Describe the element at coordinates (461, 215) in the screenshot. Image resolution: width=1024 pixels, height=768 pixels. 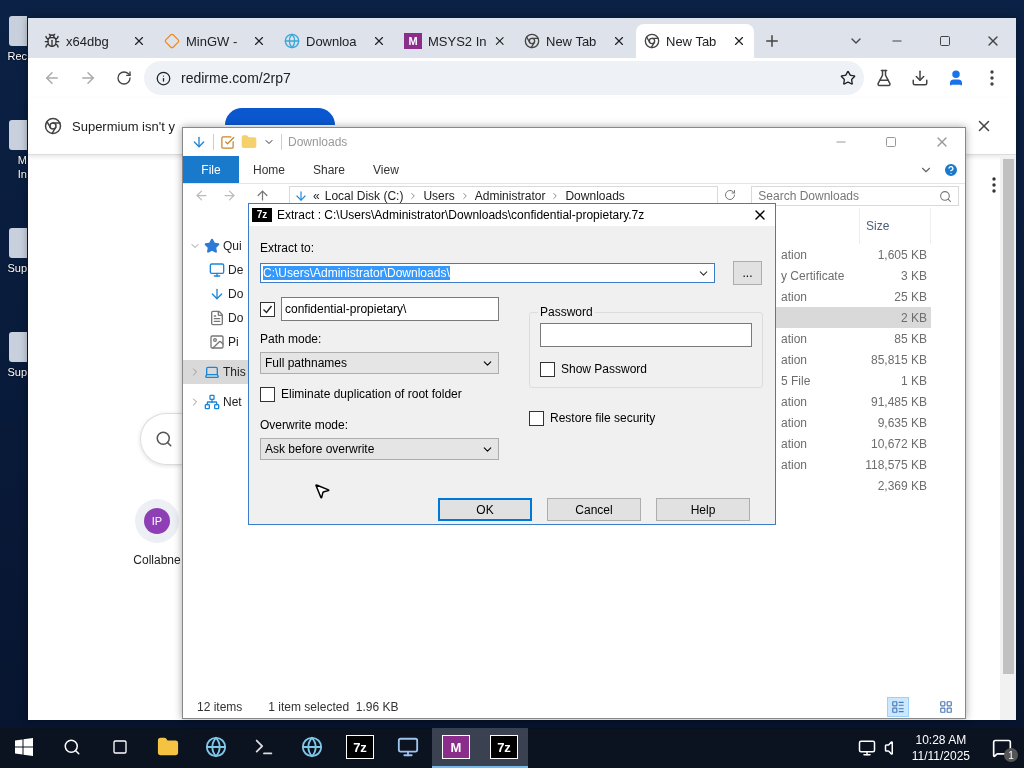
I see `dialog-title: Extract : C:\Users\Administrator\Downloads\confidential-propietary.7z` at that location.